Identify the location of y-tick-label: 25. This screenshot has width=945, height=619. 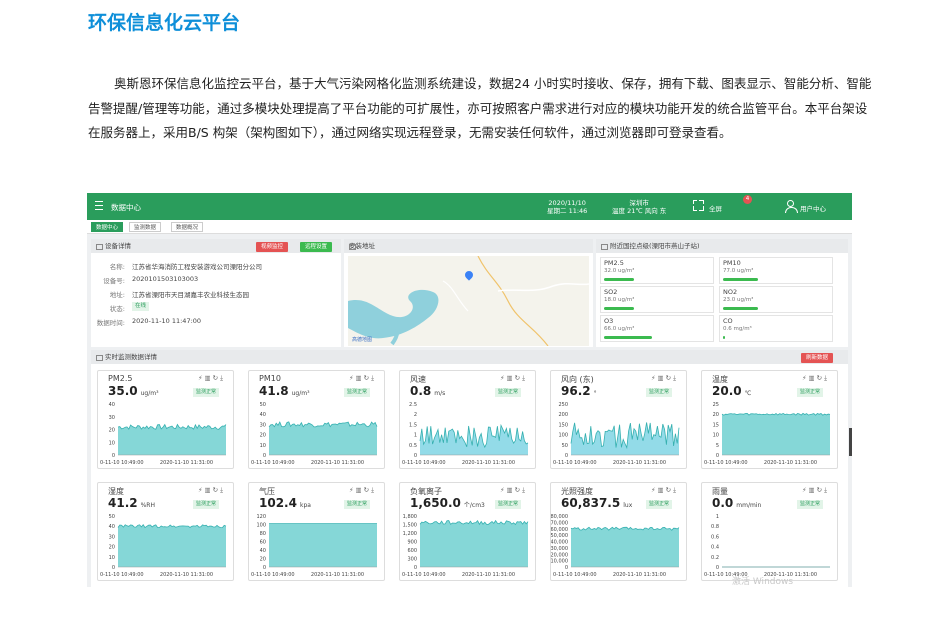
(716, 405).